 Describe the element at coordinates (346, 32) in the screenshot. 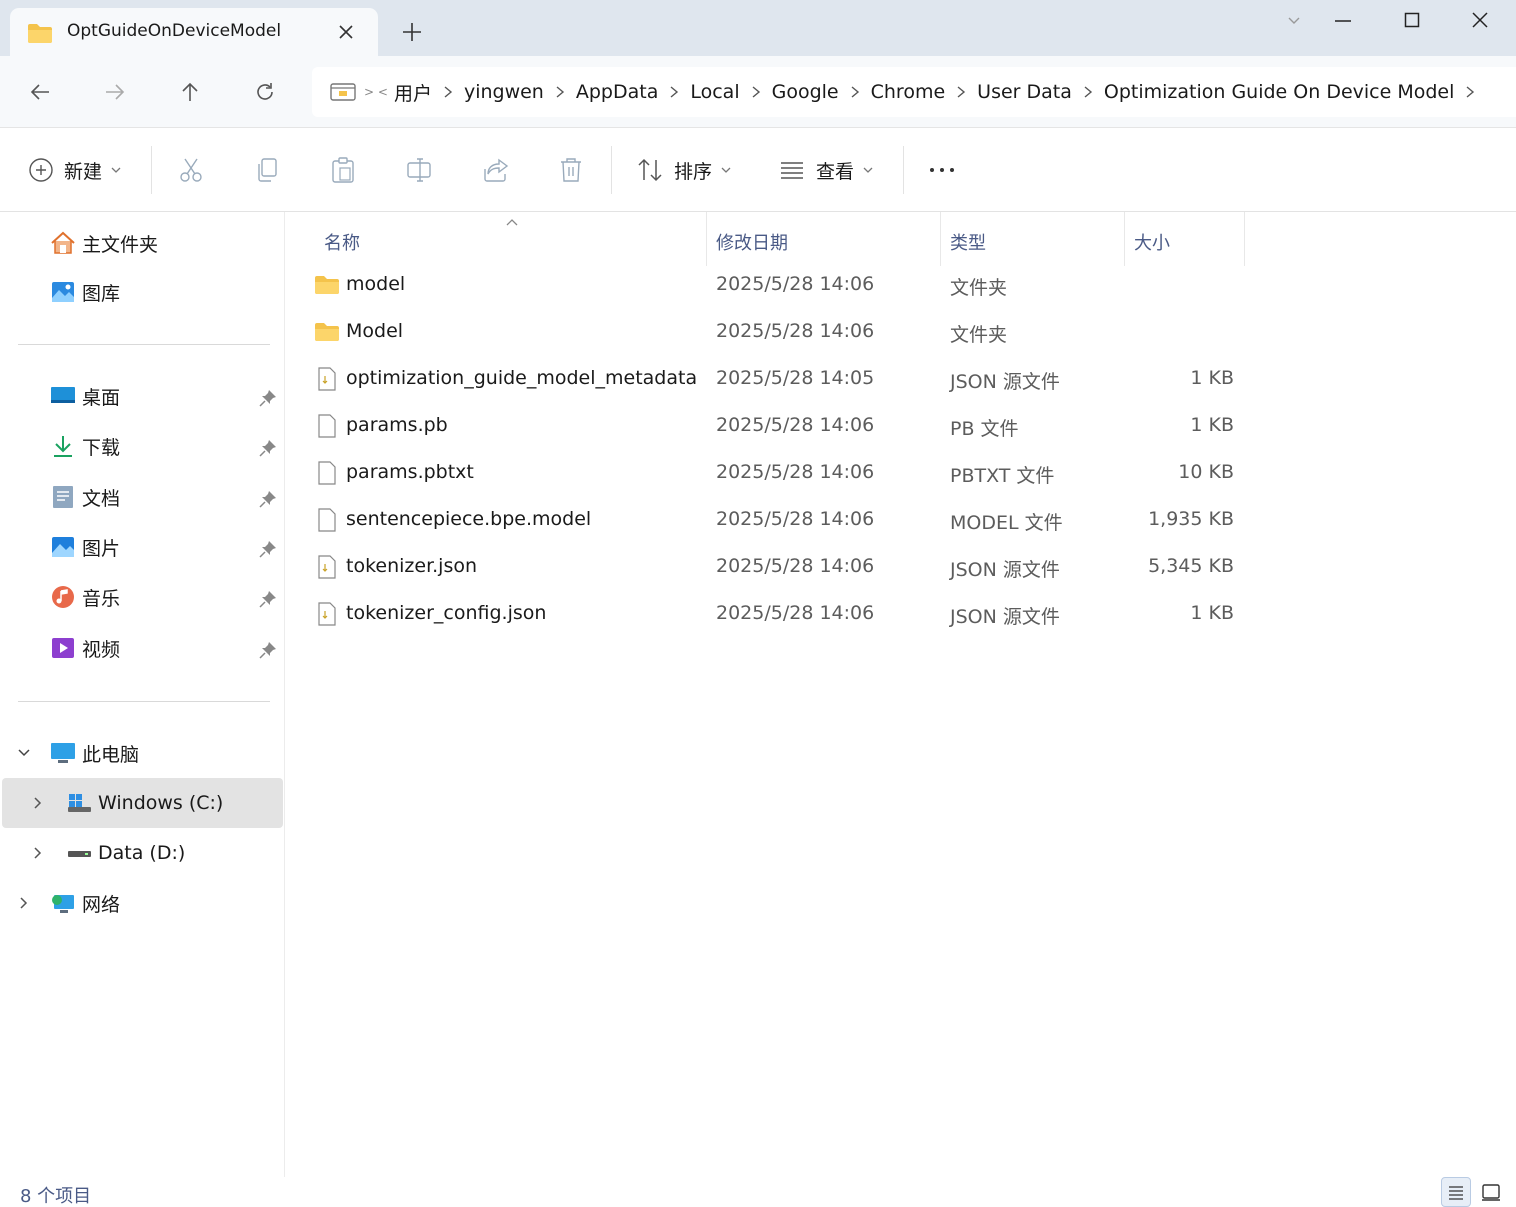

I see `close-tab-icon` at that location.